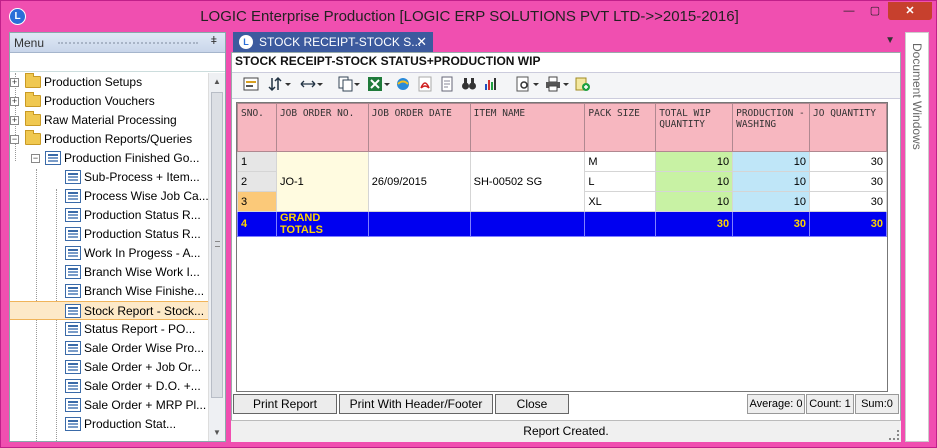  Describe the element at coordinates (620, 127) in the screenshot. I see `col-header-pack-size: PACK SIZE` at that location.